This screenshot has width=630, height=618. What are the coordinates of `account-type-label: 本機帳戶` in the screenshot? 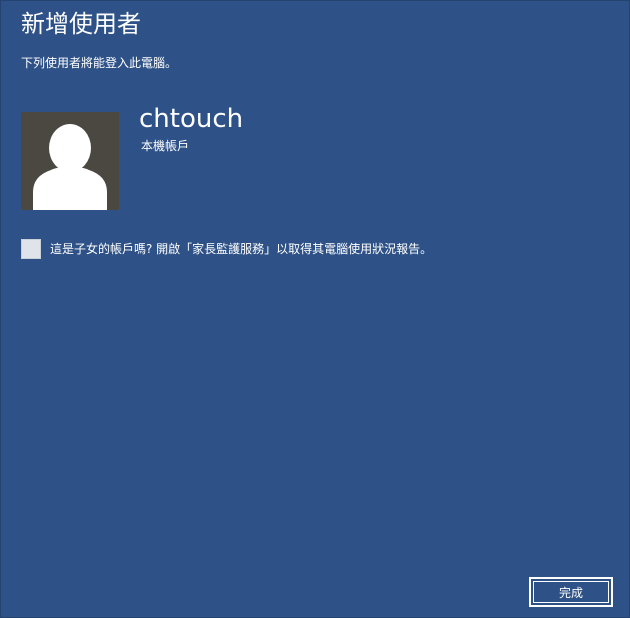 It's located at (165, 146).